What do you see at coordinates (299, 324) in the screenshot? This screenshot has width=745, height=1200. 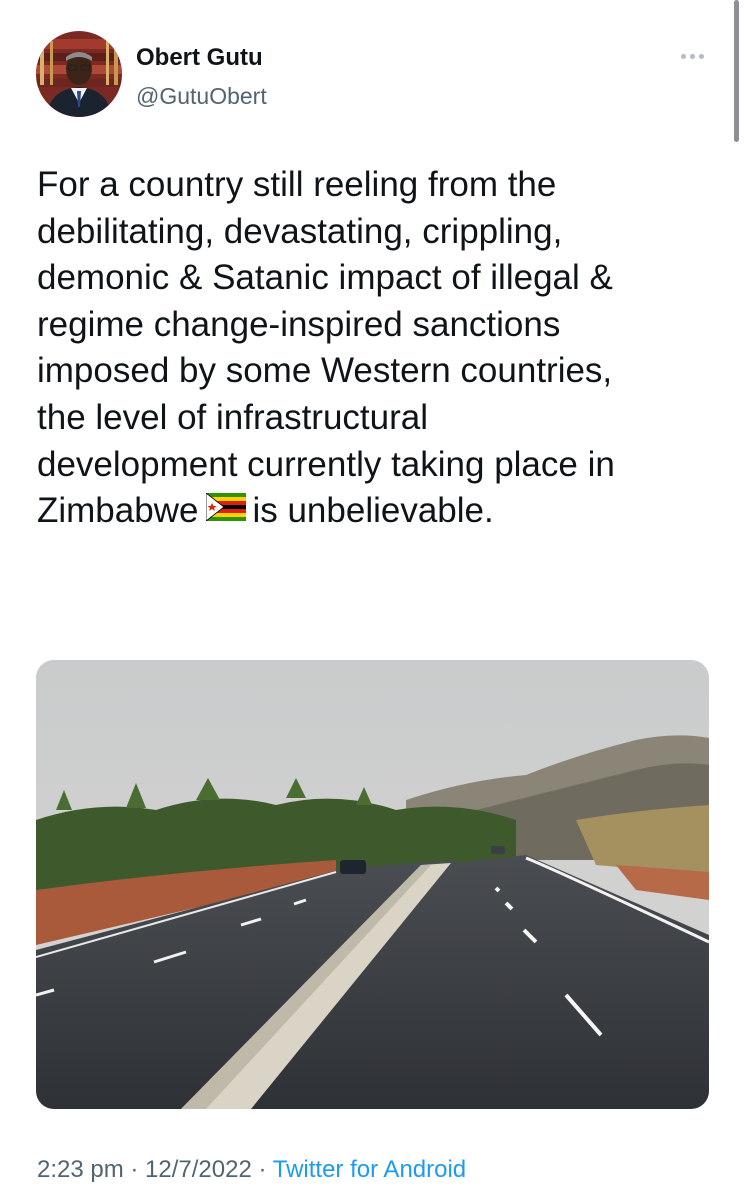 I see `tweet-line: regime change-inspired sanctions` at bounding box center [299, 324].